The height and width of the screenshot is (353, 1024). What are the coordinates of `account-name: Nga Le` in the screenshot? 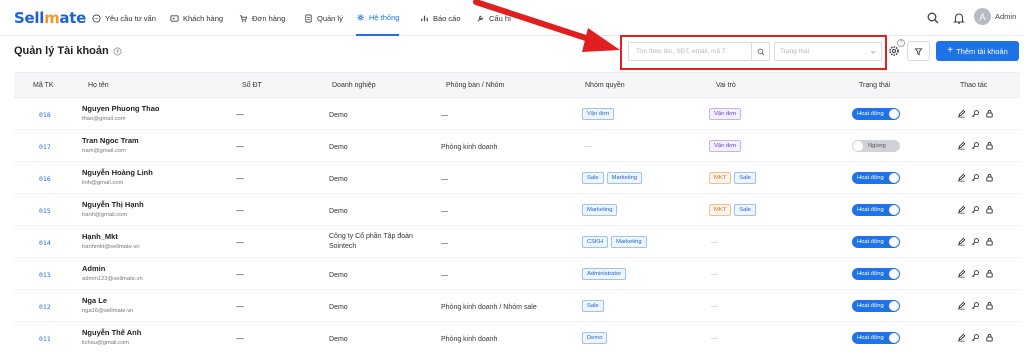 It's located at (95, 300).